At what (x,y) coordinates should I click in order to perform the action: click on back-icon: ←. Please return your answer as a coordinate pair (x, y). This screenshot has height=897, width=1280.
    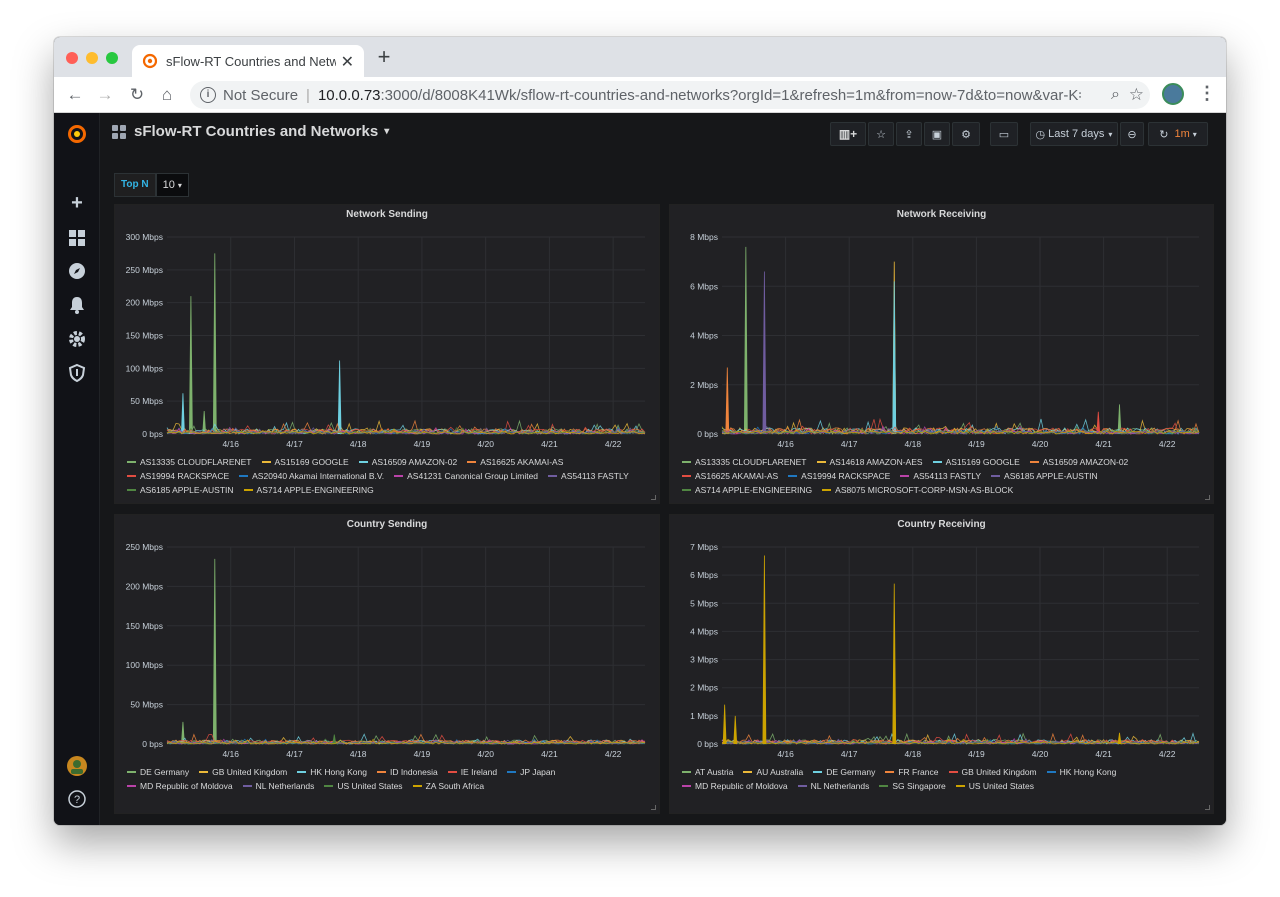
    Looking at the image, I should click on (75, 96).